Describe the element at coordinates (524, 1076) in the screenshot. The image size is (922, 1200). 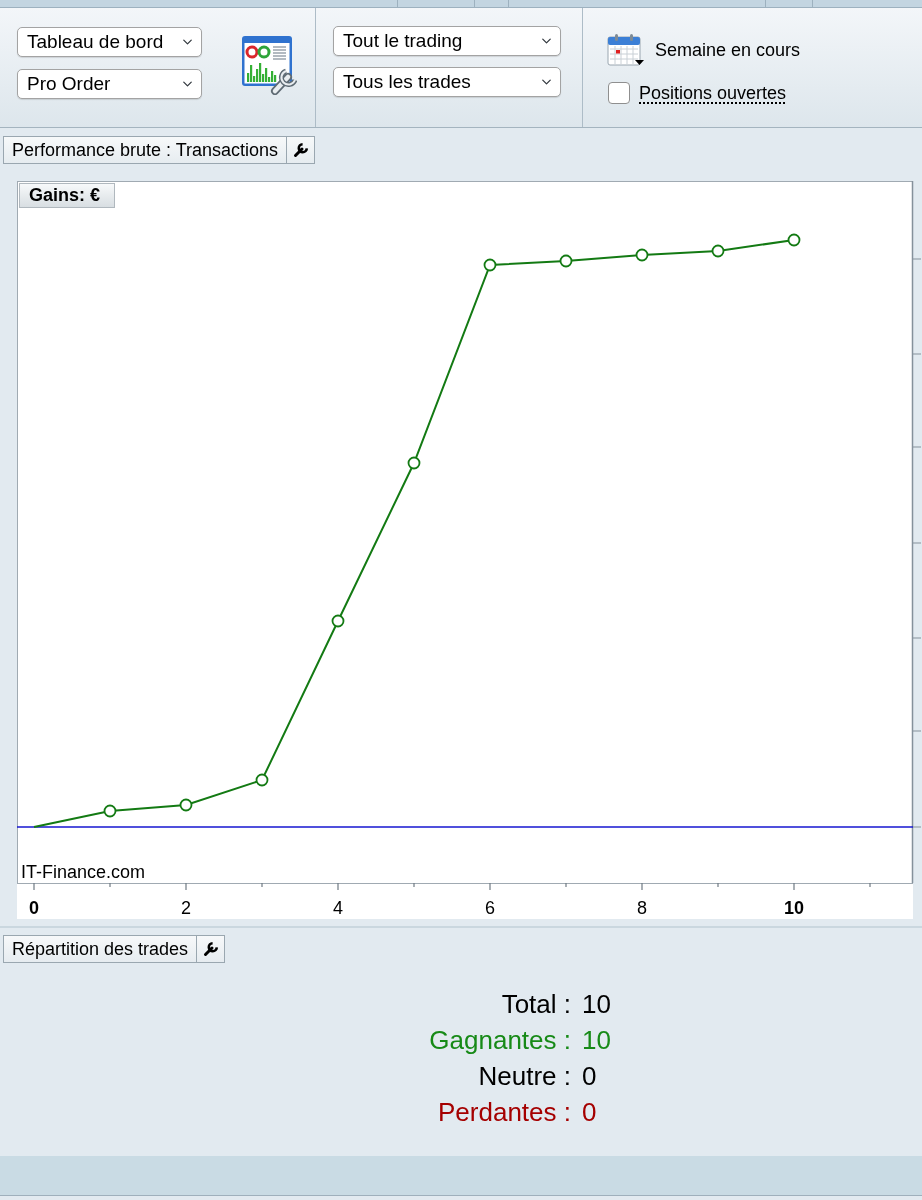
I see `stat-label: Neutre :` at that location.